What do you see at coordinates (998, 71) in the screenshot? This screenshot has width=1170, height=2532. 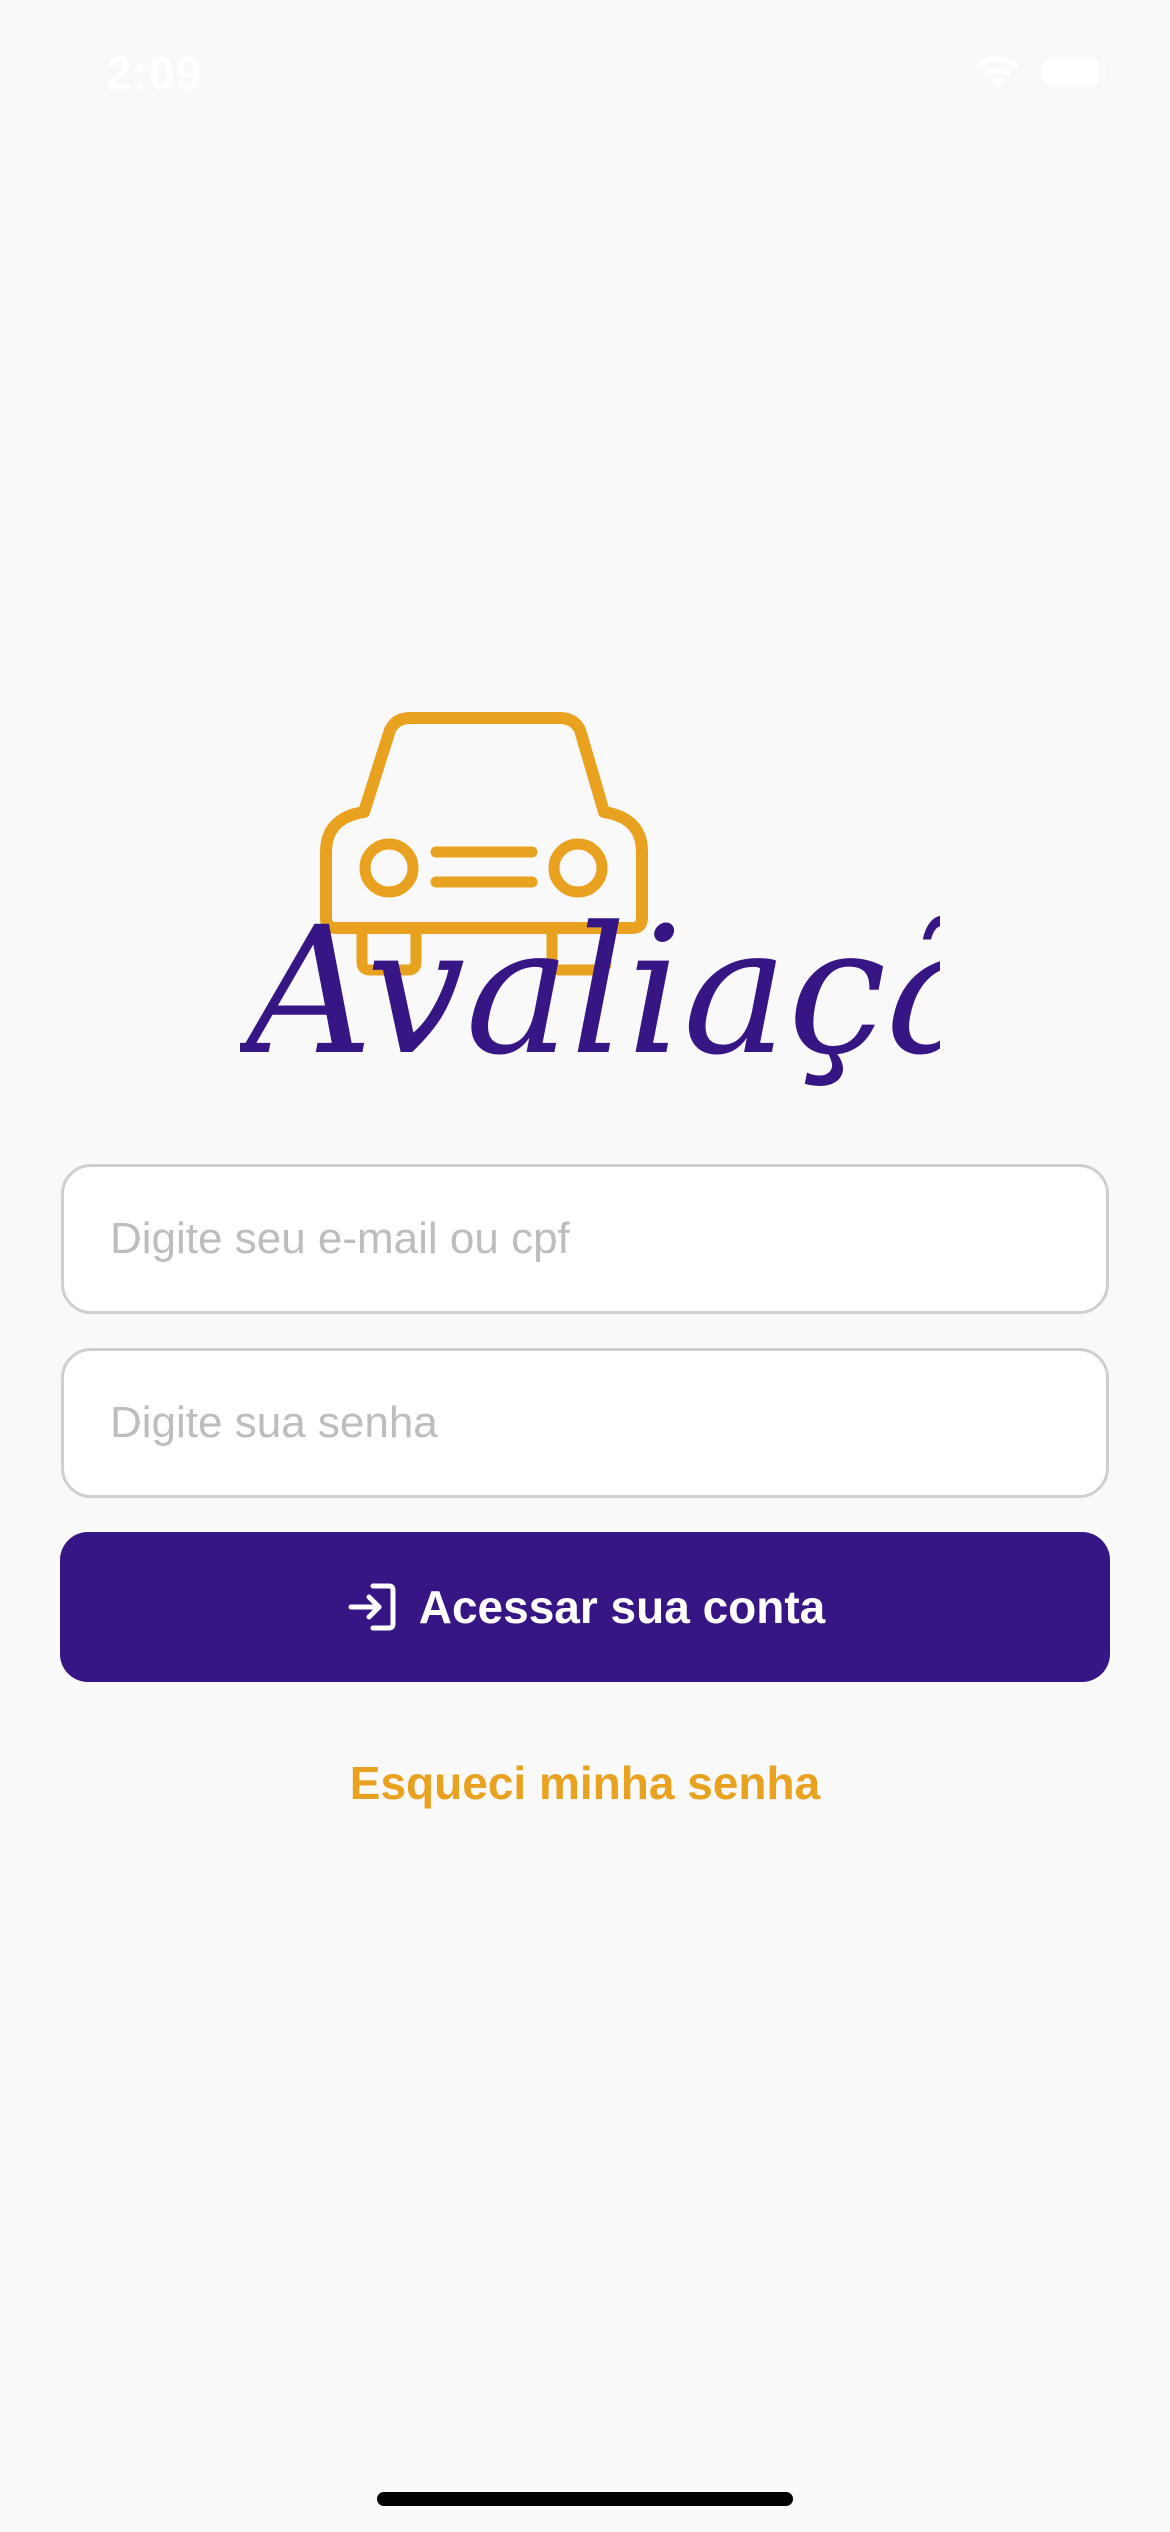 I see `wifi-icon` at bounding box center [998, 71].